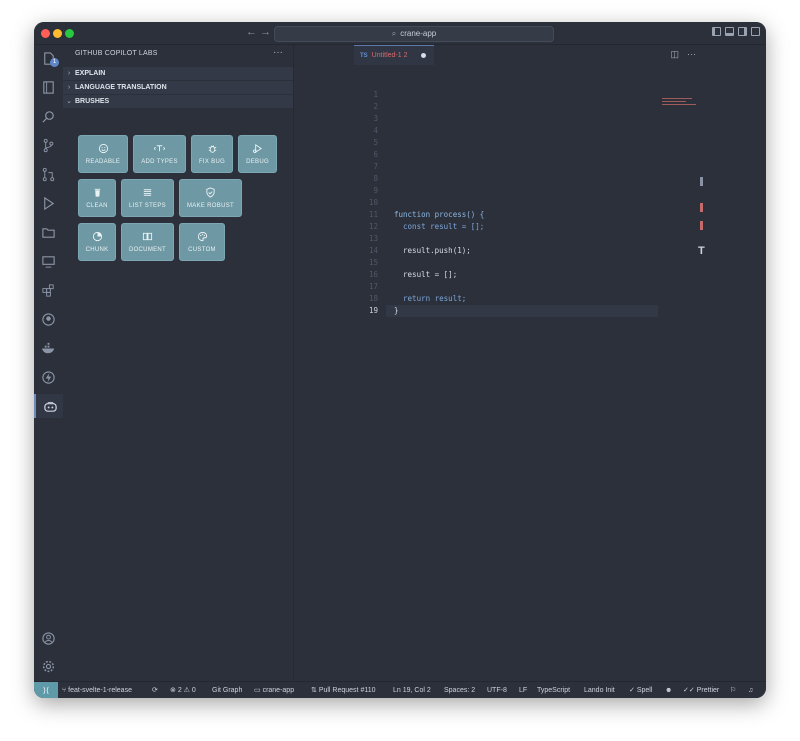 The image size is (800, 741). I want to click on command-center-search: ⌕ crane-app, so click(414, 34).